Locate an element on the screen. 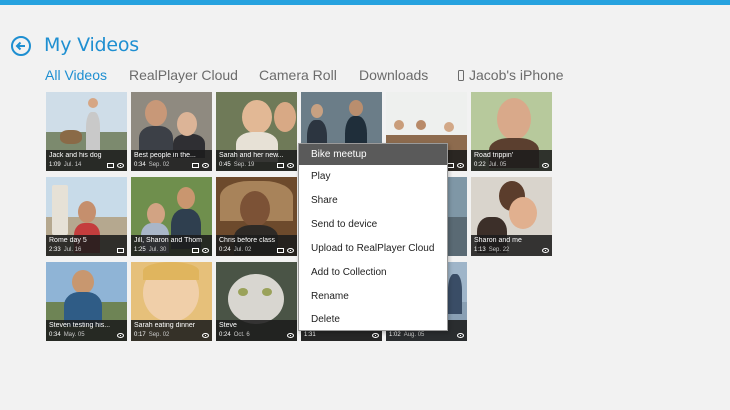 Image resolution: width=730 pixels, height=410 pixels. menu-item-add-to-collection: Add to Collection is located at coordinates (349, 272).